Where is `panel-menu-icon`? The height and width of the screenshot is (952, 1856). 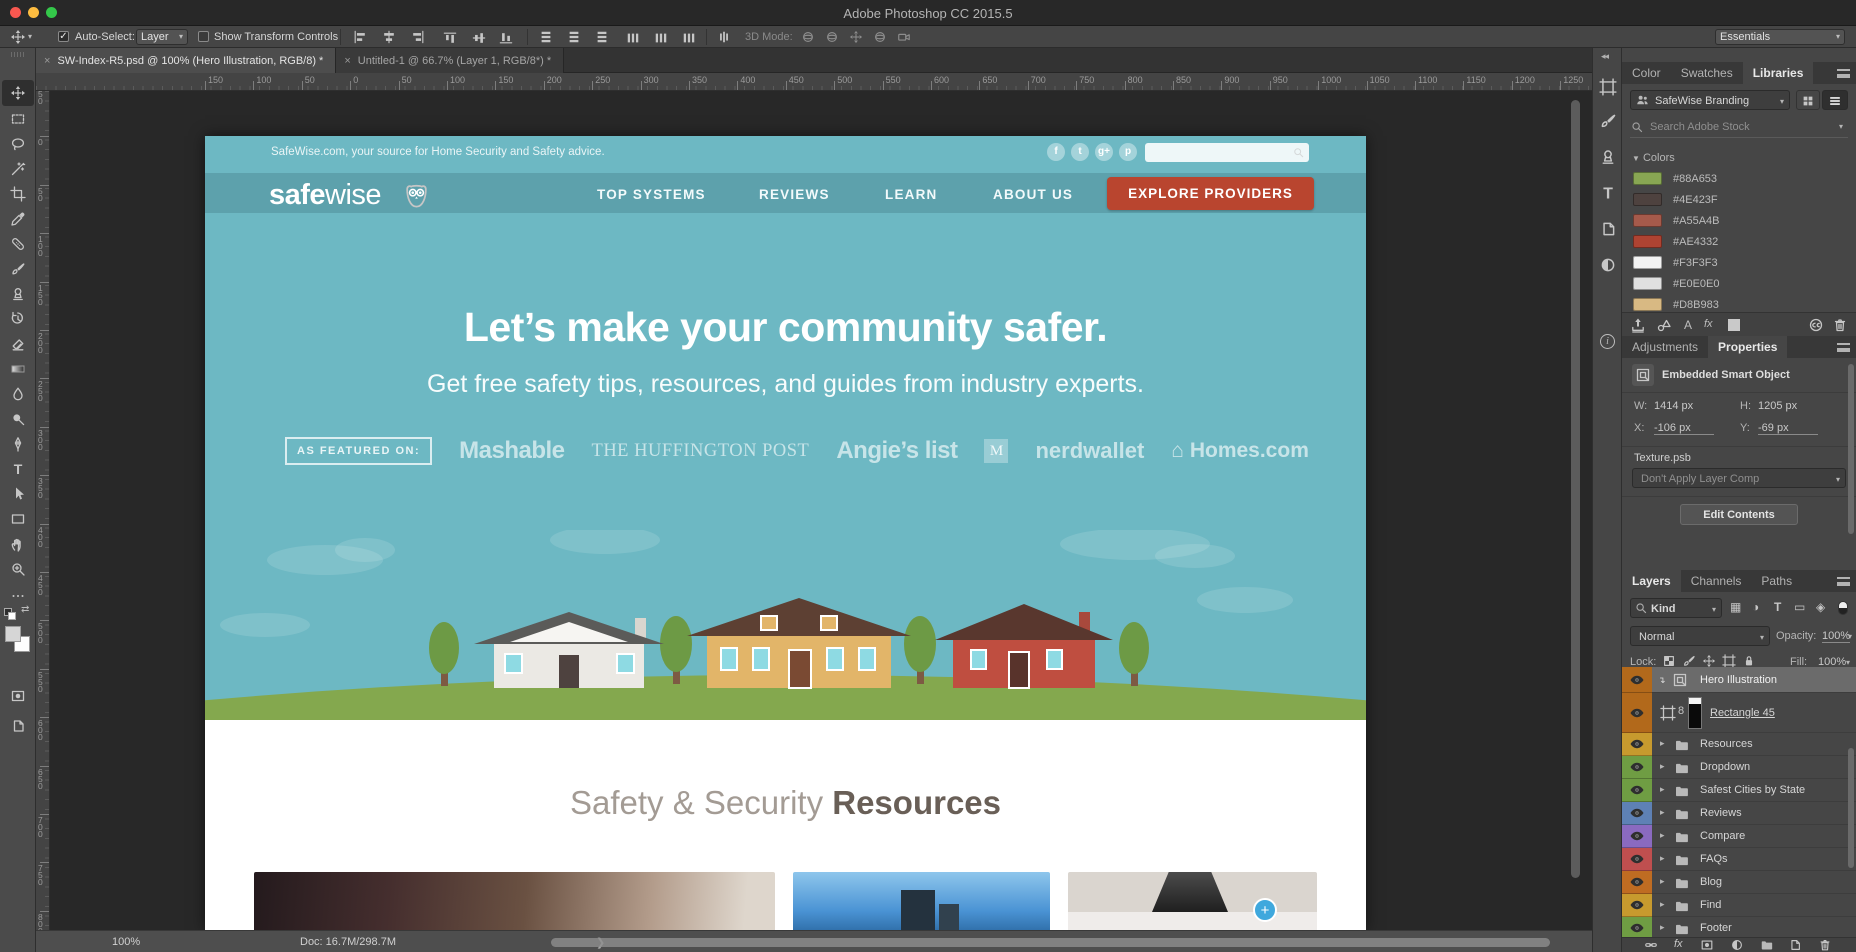 panel-menu-icon is located at coordinates (1843, 347).